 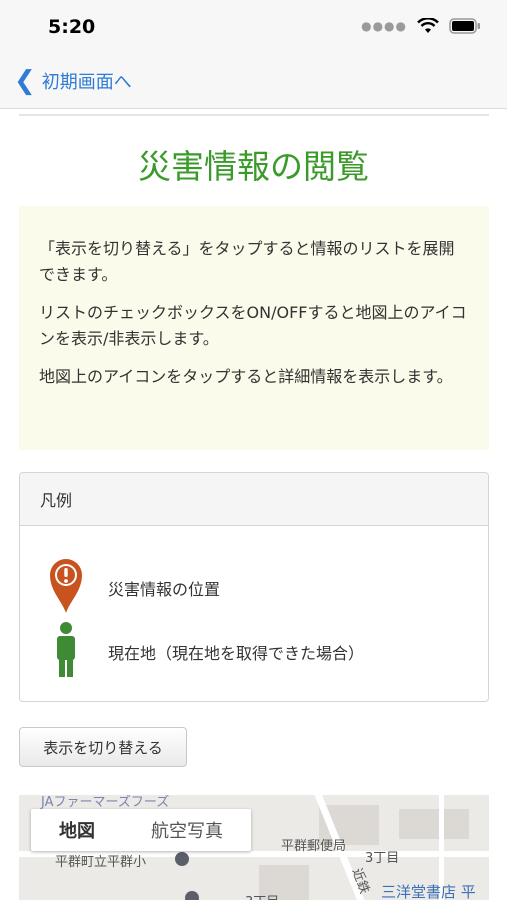 I want to click on chevron-left-icon: ❮, so click(x=25, y=81).